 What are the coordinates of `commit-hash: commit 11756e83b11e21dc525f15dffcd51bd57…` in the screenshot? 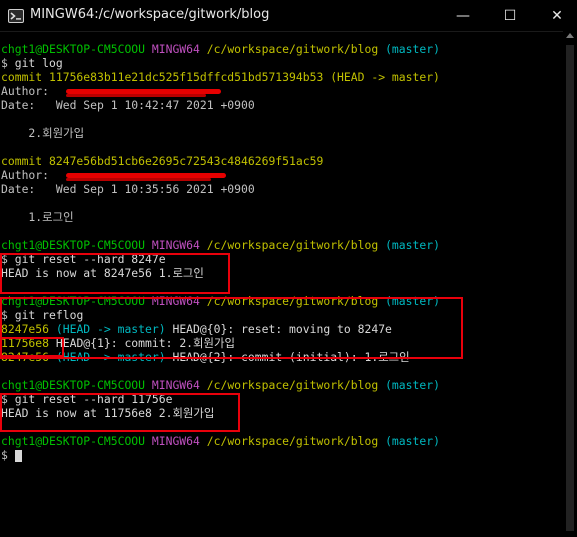 It's located at (162, 77).